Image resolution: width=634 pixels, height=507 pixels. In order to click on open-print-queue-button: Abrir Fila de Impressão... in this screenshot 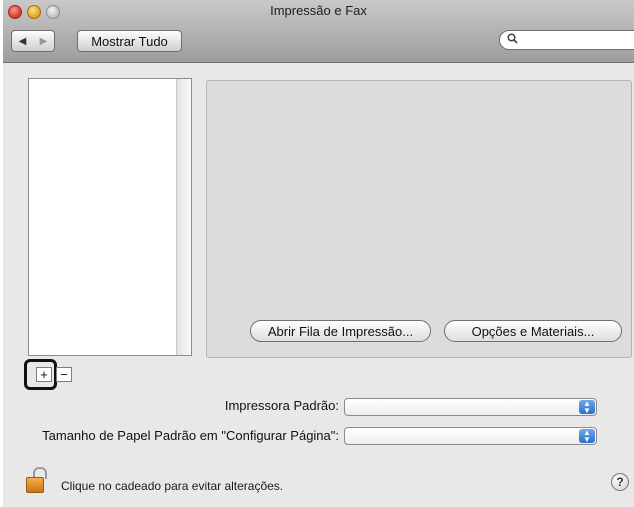, I will do `click(340, 331)`.